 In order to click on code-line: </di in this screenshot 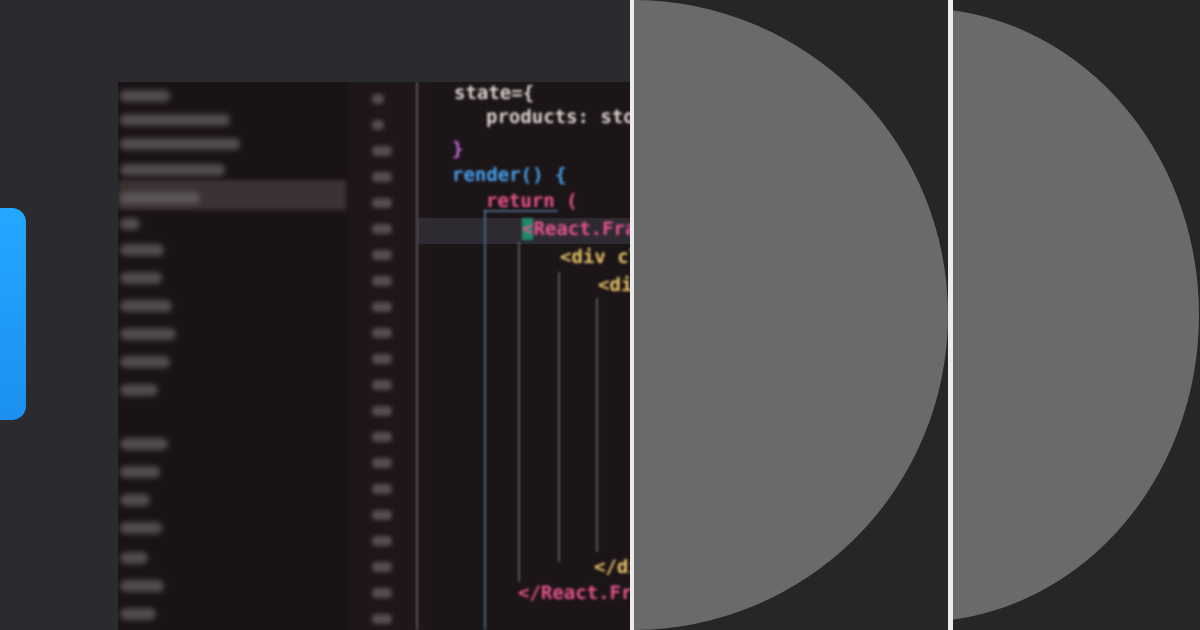, I will do `click(612, 567)`.